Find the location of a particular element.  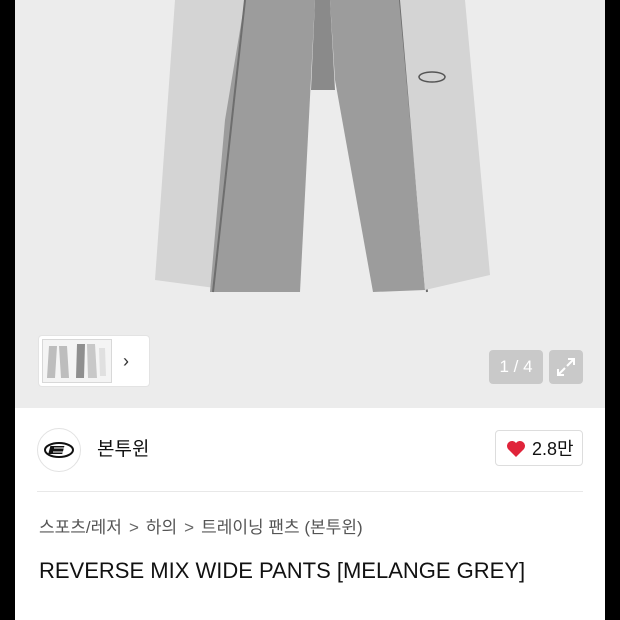

product-title: REVERSE MIX WIDE PANTS [MELANGE GREY] is located at coordinates (282, 570).